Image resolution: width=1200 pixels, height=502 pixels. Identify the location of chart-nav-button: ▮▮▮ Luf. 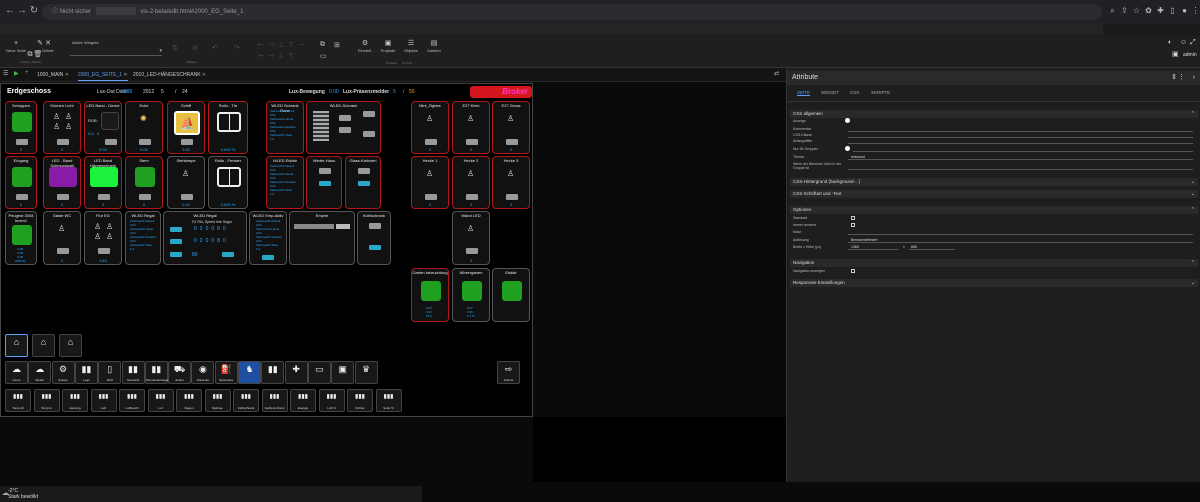
(160, 400).